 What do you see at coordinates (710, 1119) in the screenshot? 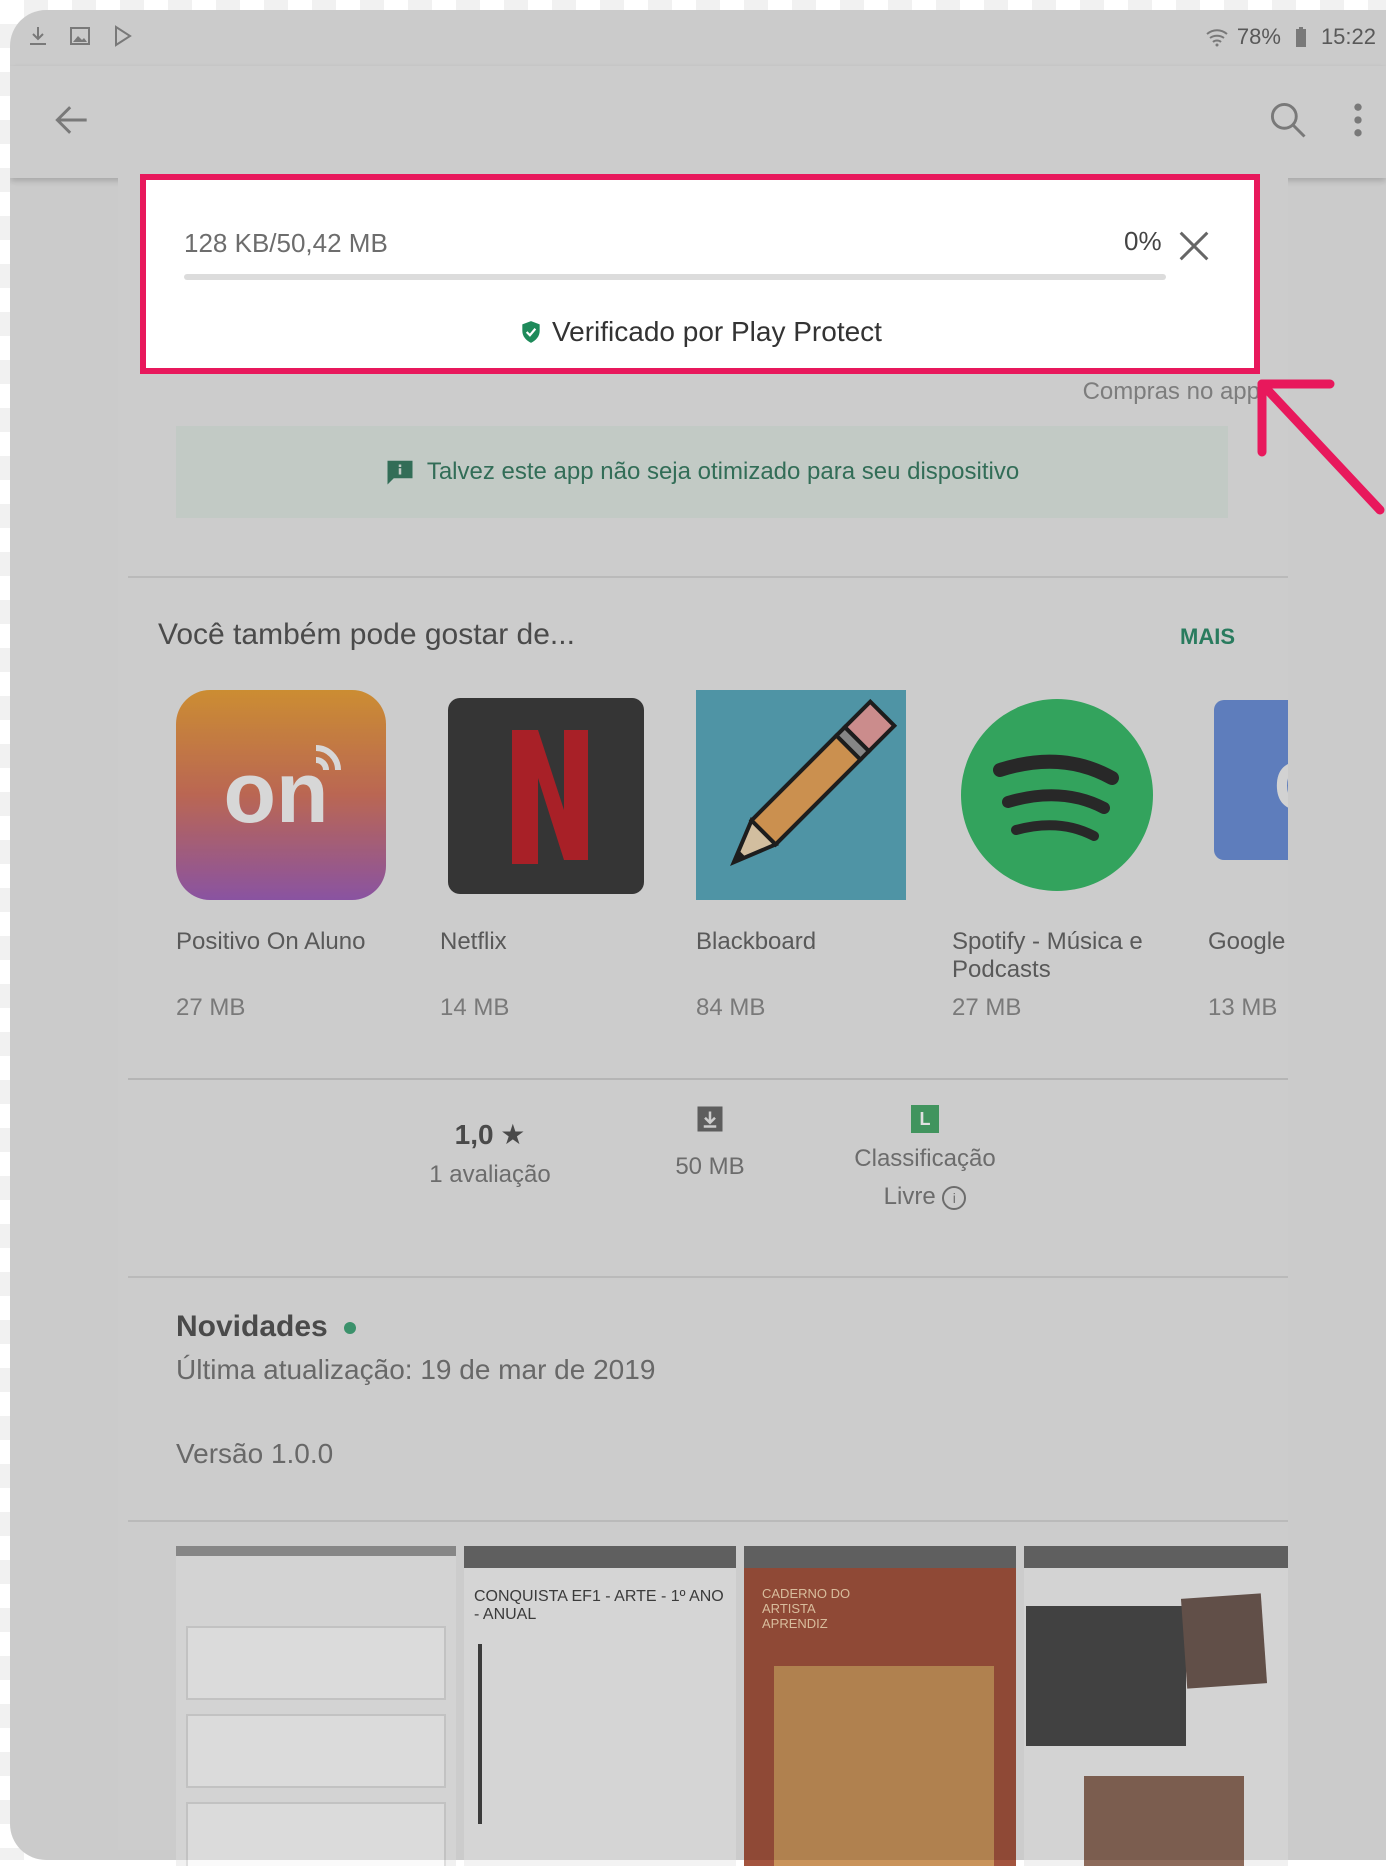
I see `download-size-icon` at bounding box center [710, 1119].